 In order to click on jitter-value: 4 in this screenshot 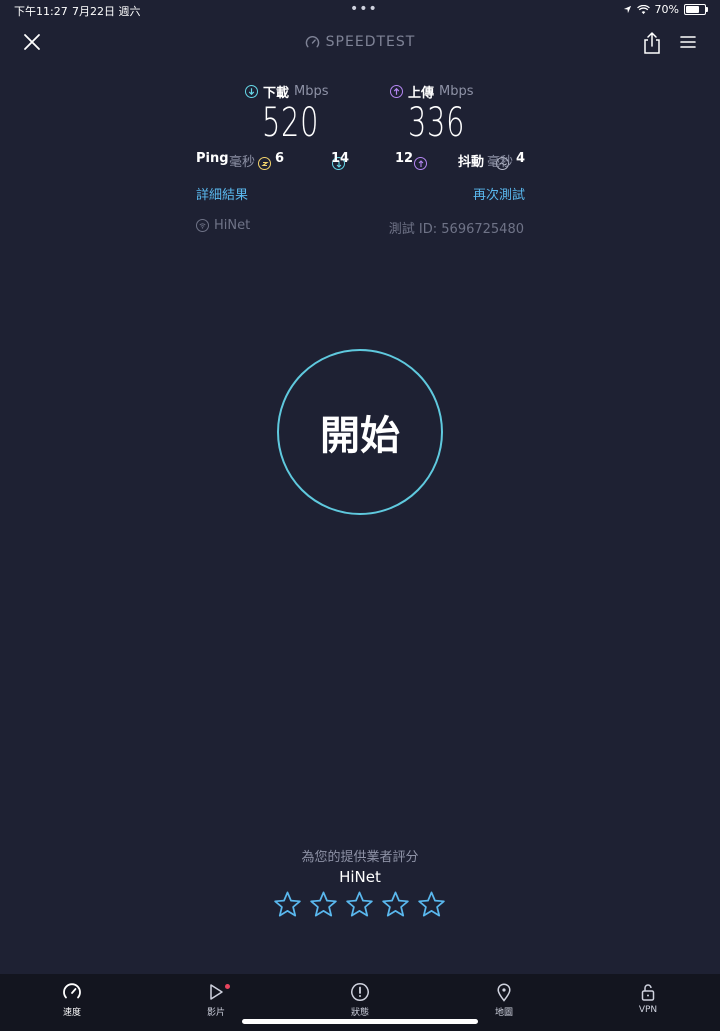, I will do `click(521, 158)`.